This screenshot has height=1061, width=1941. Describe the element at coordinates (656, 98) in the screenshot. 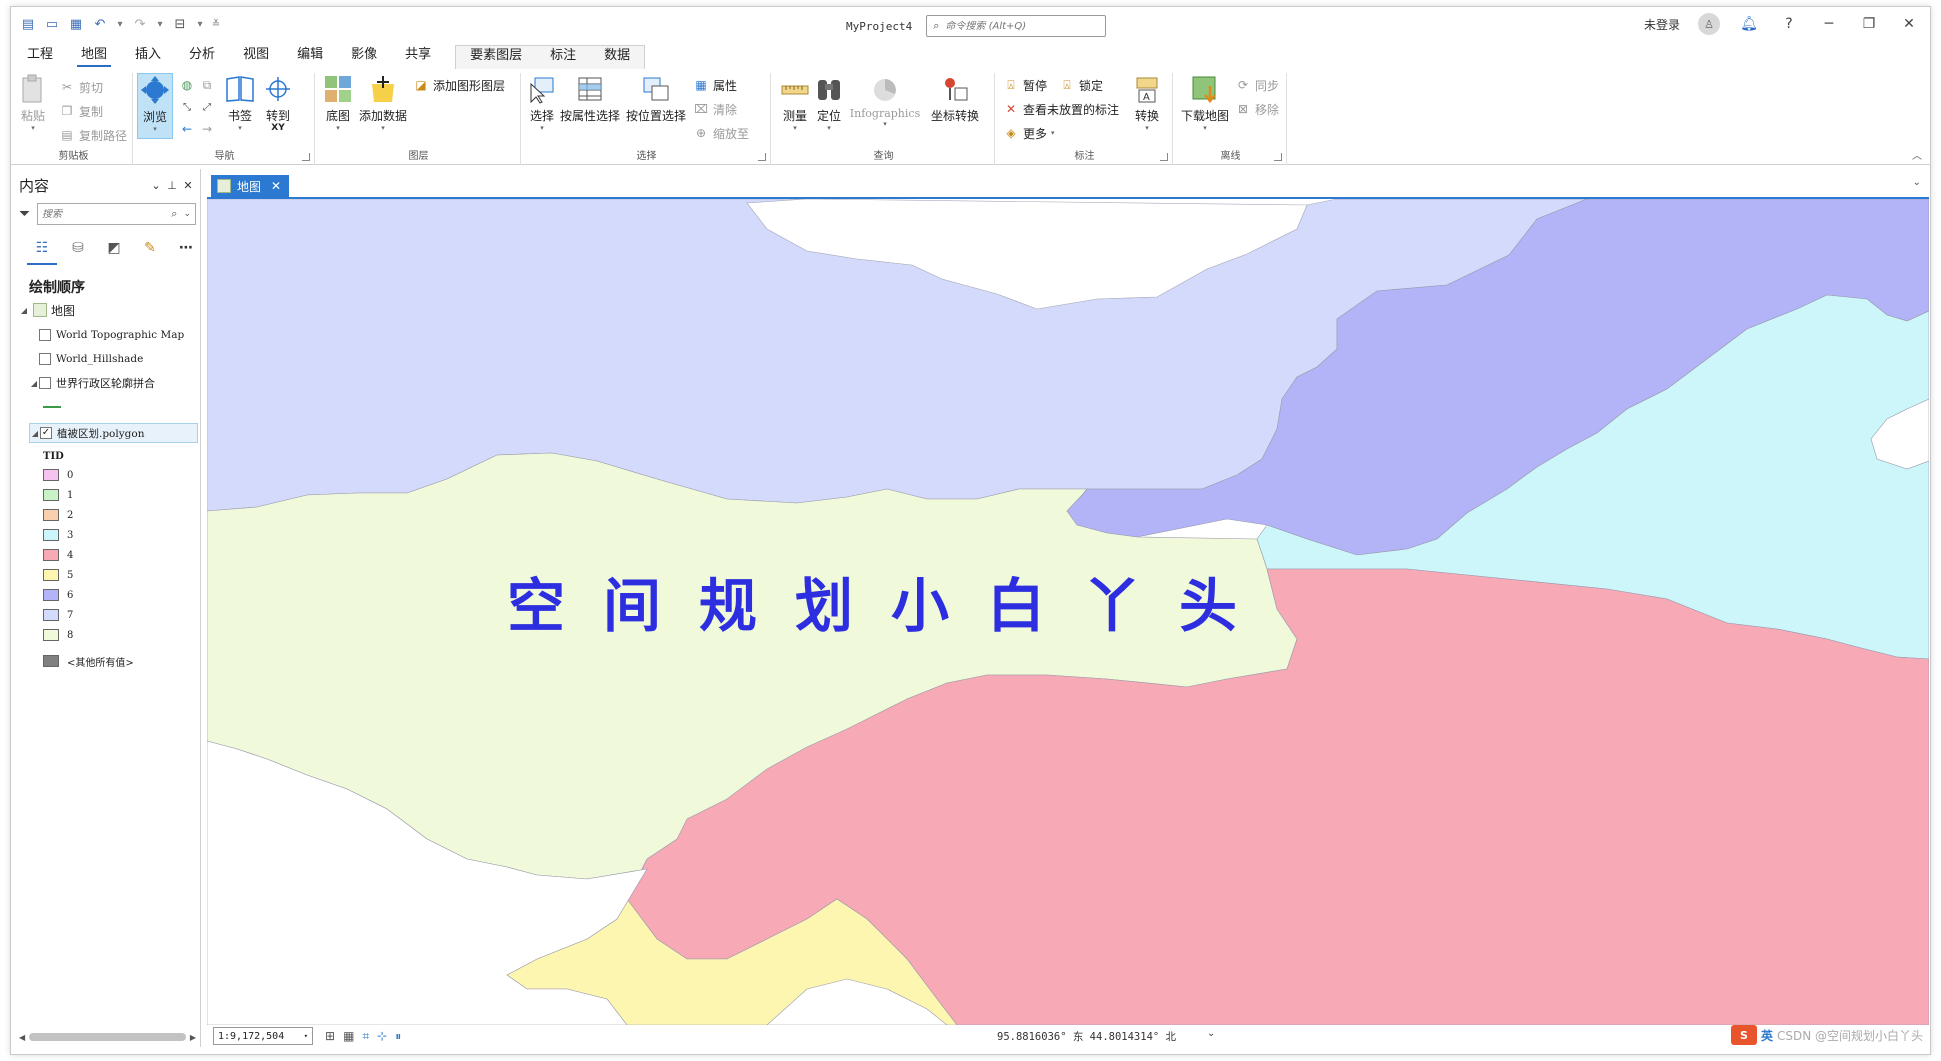

I see `select-by-location-button: 按位置选择` at that location.